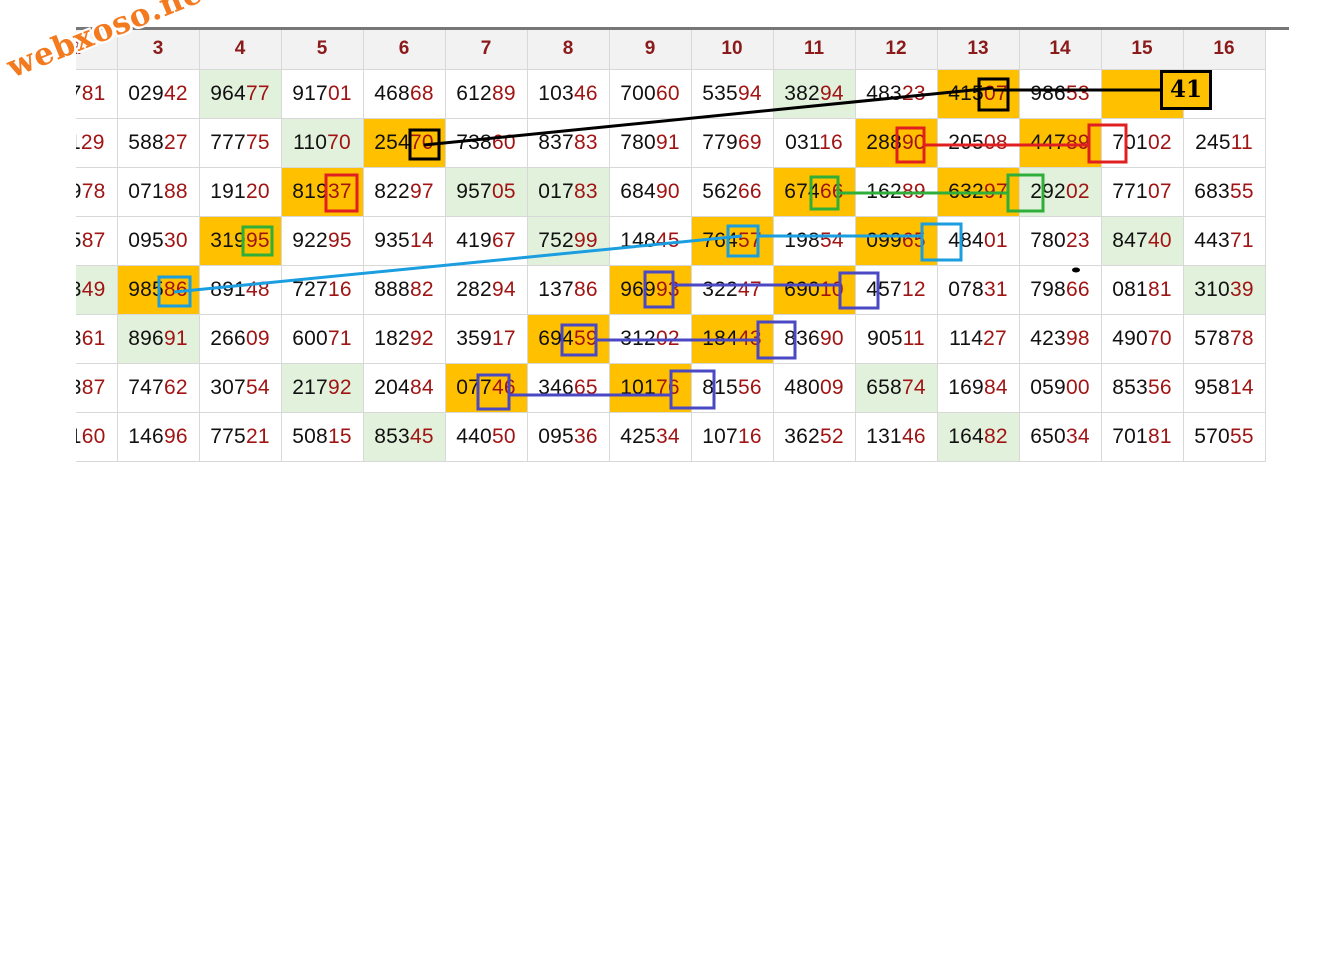  Describe the element at coordinates (708, 116) in the screenshot. I see `black-link-line` at that location.